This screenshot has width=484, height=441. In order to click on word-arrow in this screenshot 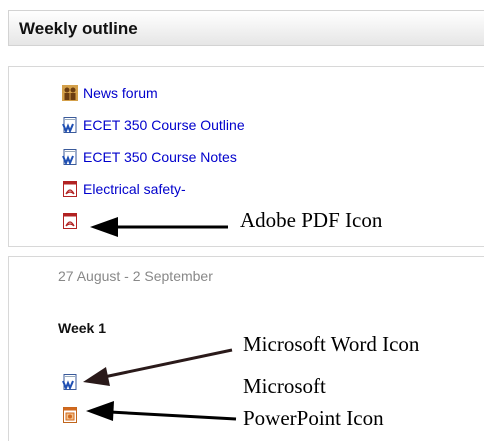, I will do `click(158, 367)`.